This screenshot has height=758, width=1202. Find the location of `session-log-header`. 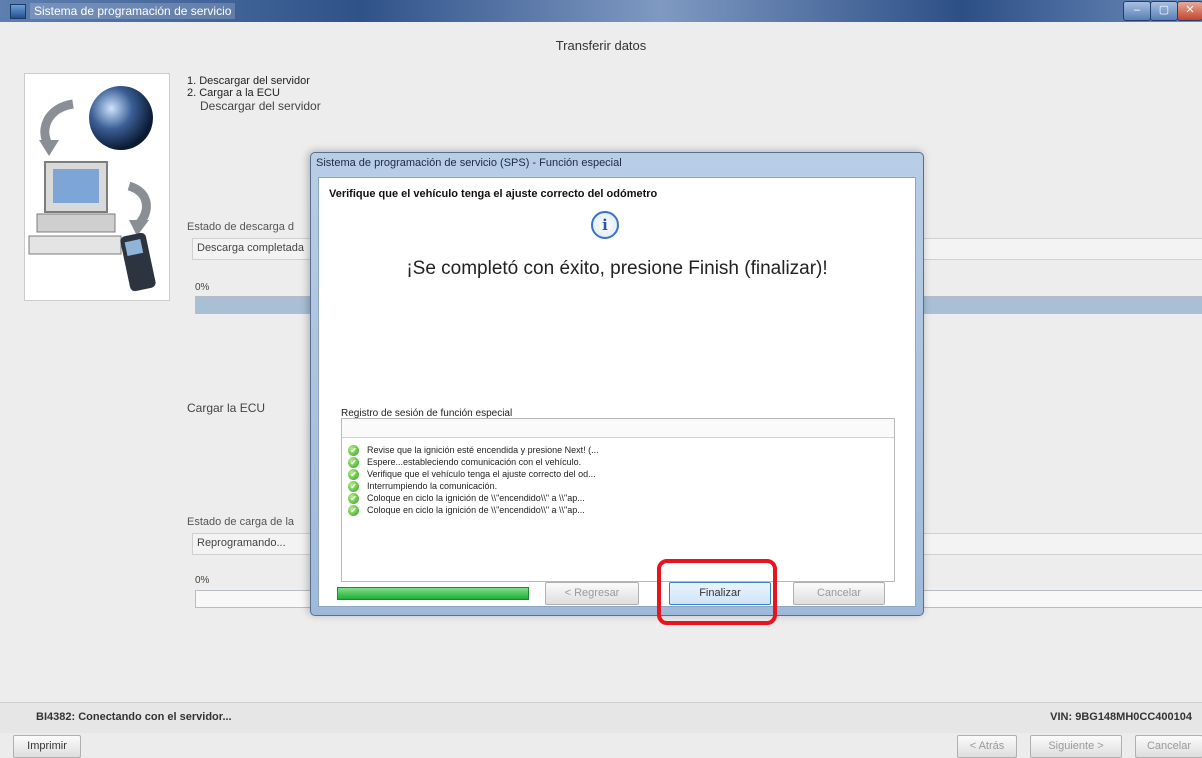

session-log-header is located at coordinates (618, 428).